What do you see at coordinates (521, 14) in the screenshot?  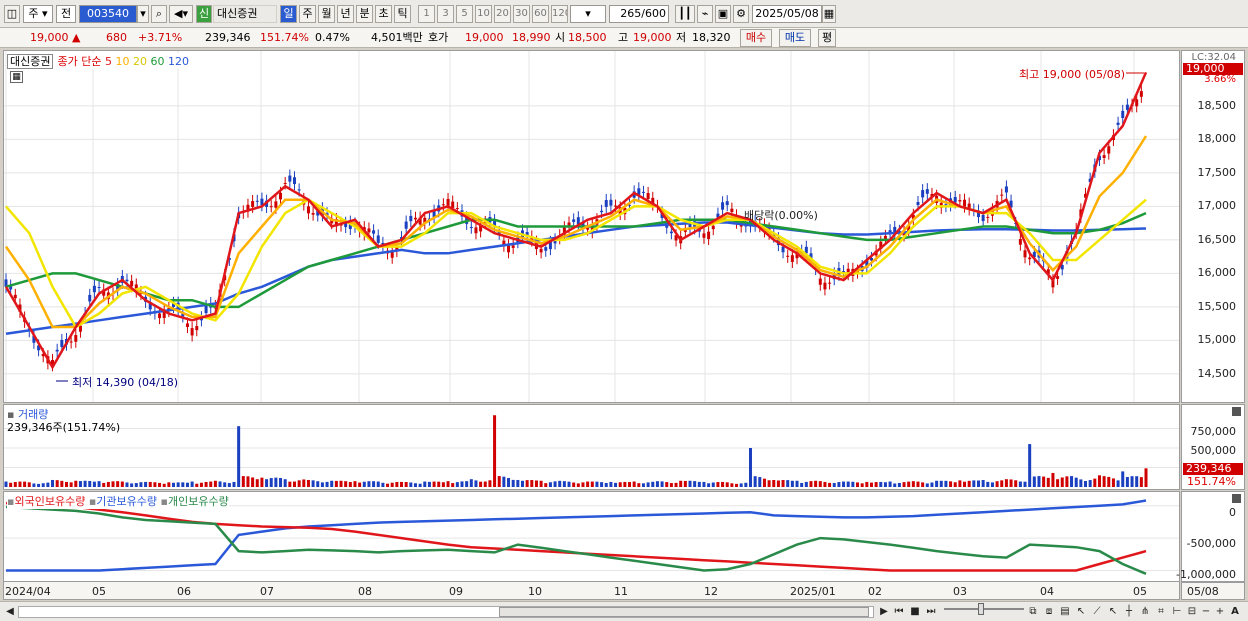 I see `minute-step-30: 30` at bounding box center [521, 14].